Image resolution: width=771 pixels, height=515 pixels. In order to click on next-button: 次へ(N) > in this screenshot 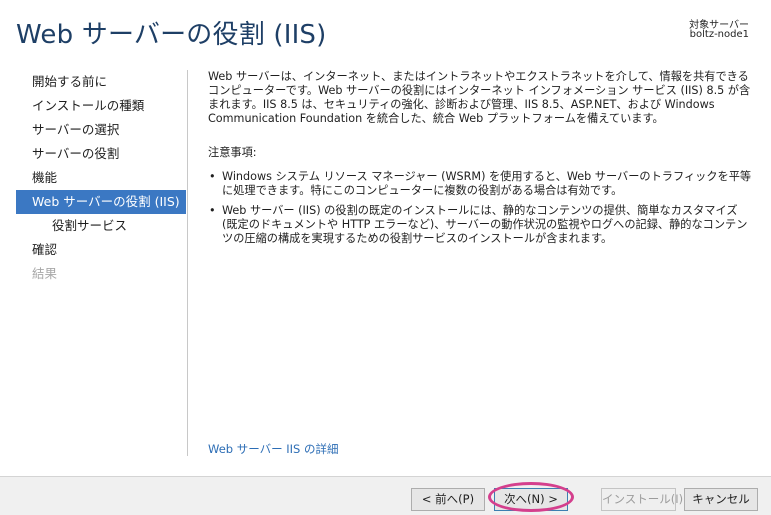, I will do `click(531, 499)`.